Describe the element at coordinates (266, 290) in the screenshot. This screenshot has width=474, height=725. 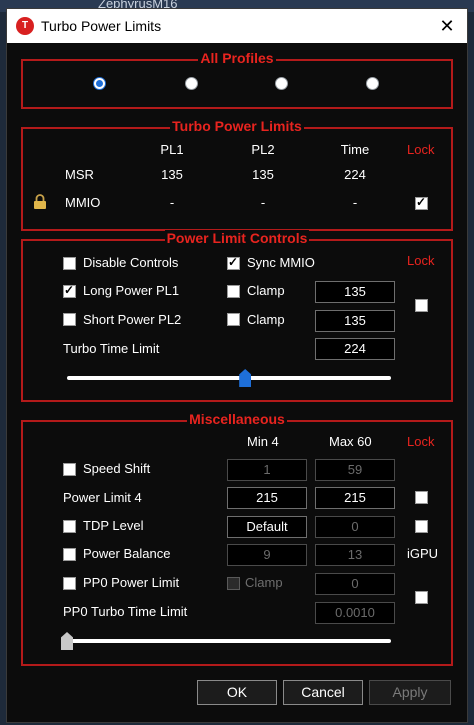
I see `pl1-clamp-label: Clamp` at that location.